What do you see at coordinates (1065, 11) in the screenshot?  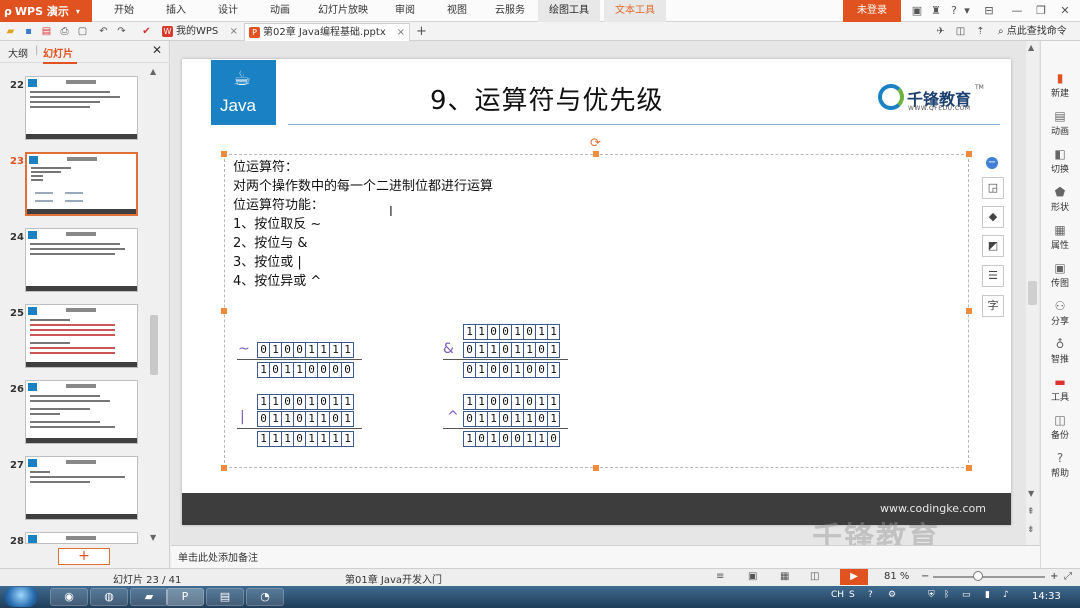 I see `close-icon: ✕` at bounding box center [1065, 11].